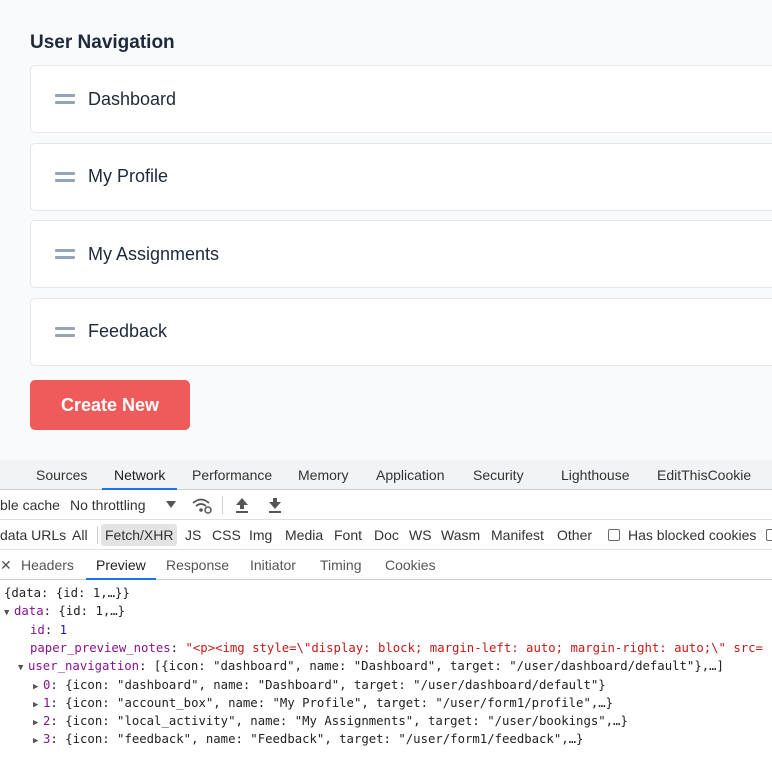 This screenshot has width=772, height=780. I want to click on collapsed-triangle-icon: ▶, so click(38, 741).